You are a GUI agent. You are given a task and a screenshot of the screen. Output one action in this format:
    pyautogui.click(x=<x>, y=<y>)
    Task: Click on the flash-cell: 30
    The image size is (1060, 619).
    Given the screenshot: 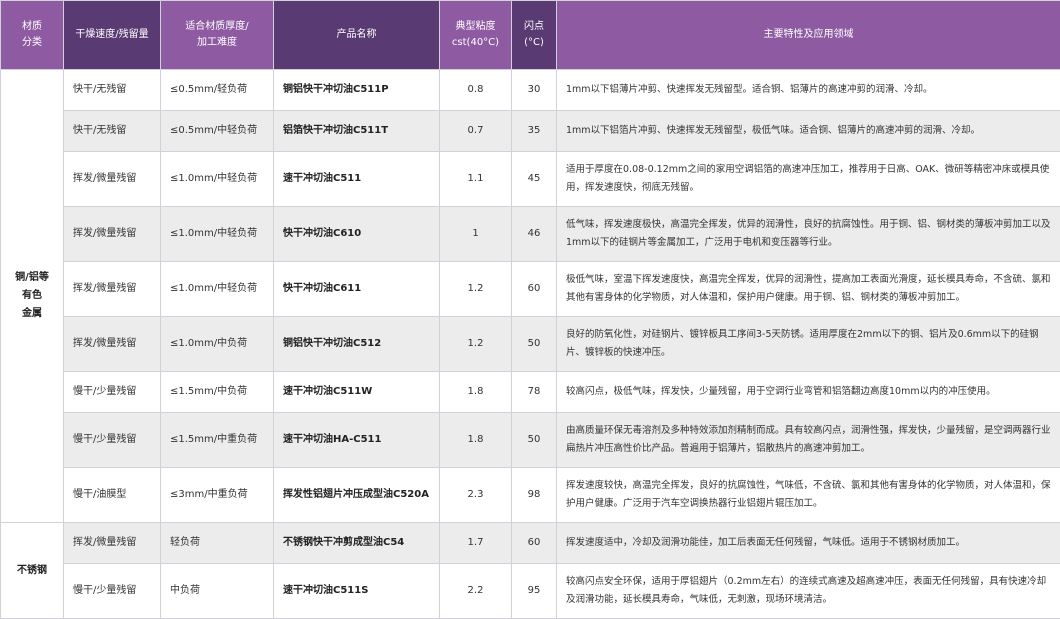 What is the action you would take?
    pyautogui.click(x=534, y=90)
    